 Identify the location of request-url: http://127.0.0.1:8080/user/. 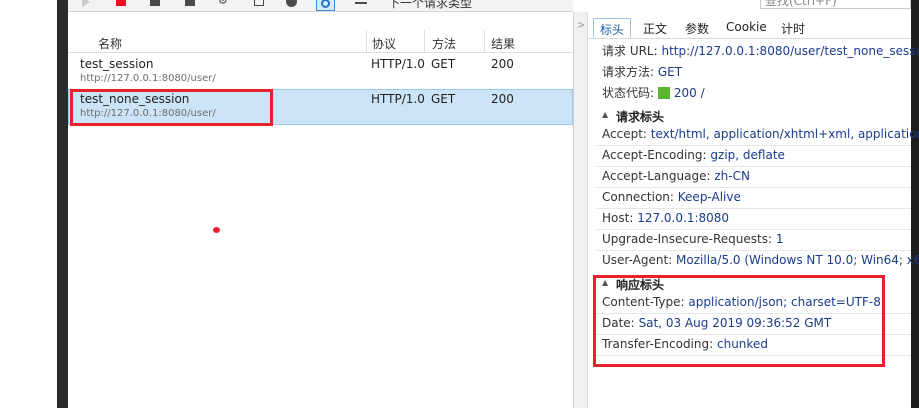
(148, 78).